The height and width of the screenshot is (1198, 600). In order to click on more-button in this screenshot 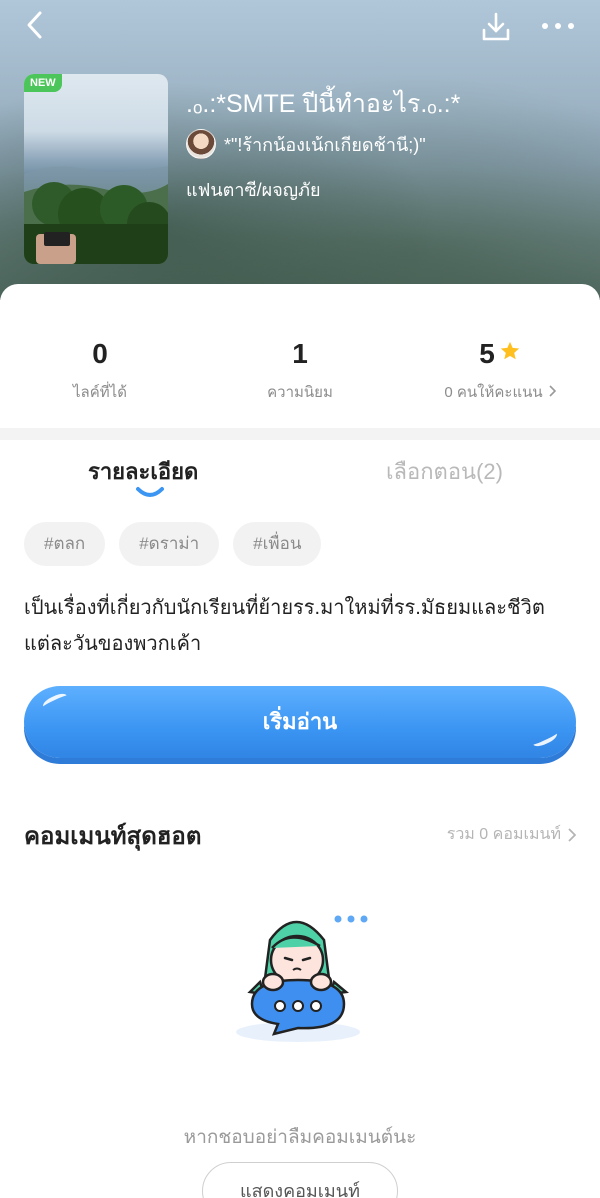, I will do `click(558, 26)`.